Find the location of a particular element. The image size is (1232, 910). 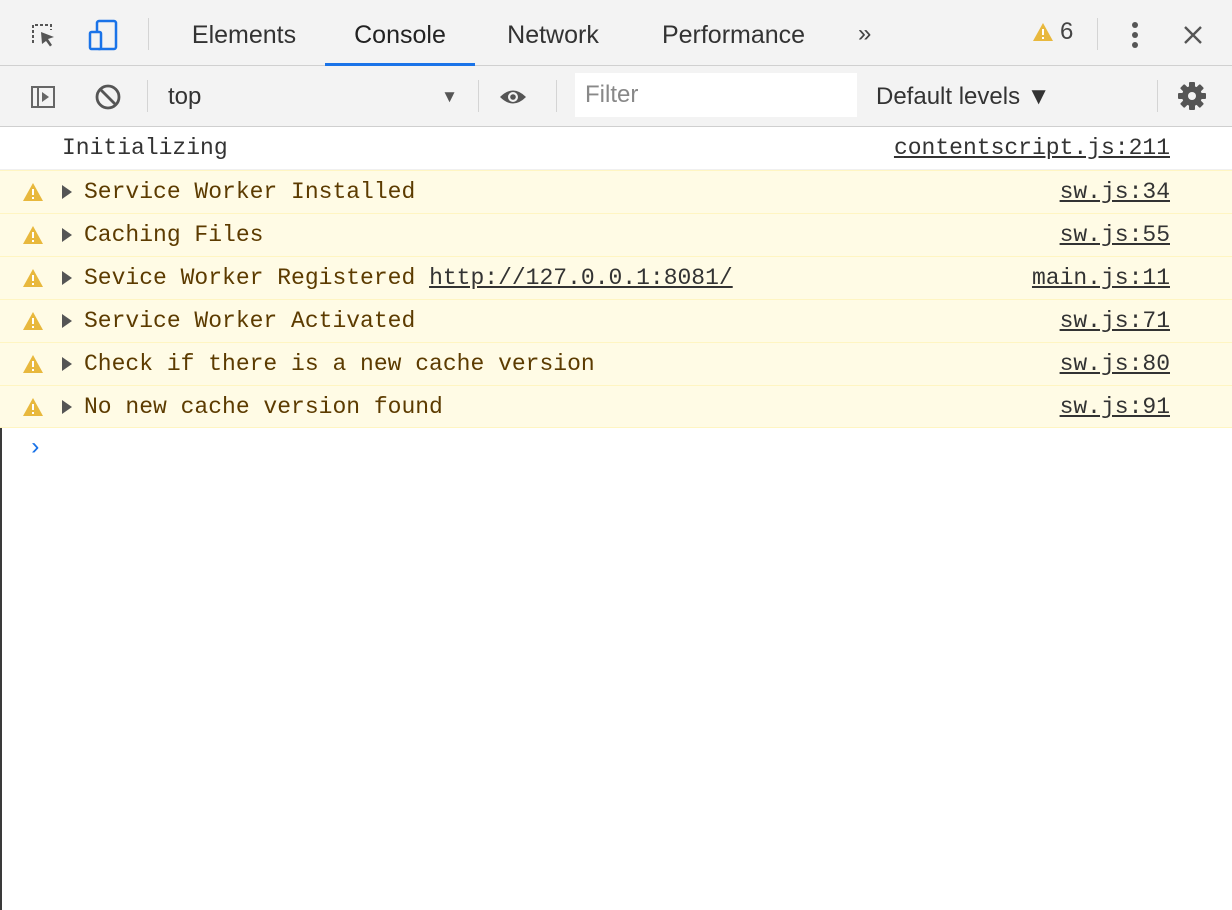

tab-console: Console is located at coordinates (400, 33).